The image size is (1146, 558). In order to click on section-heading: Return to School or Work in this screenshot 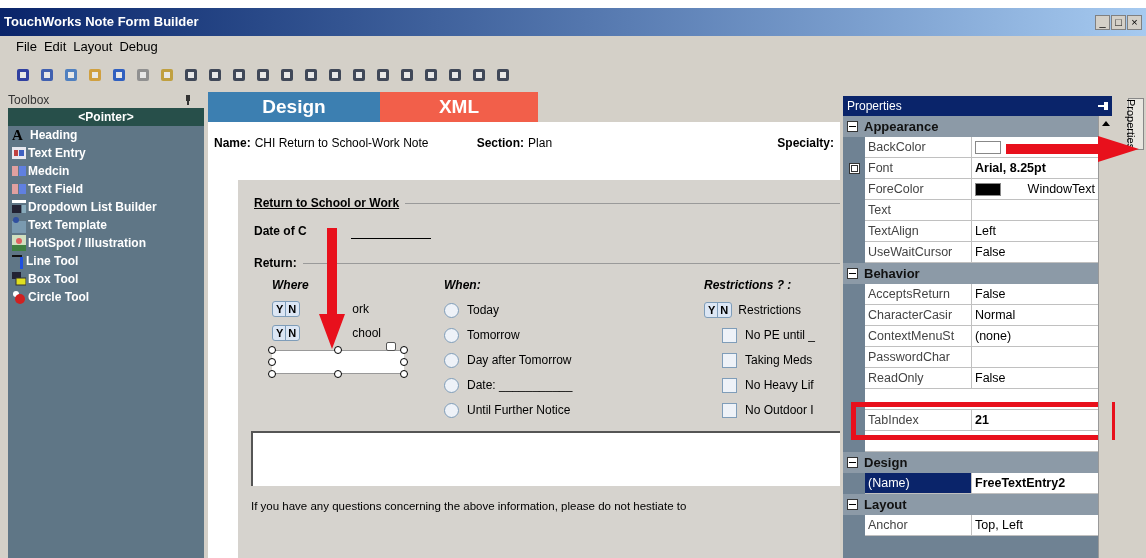, I will do `click(327, 203)`.